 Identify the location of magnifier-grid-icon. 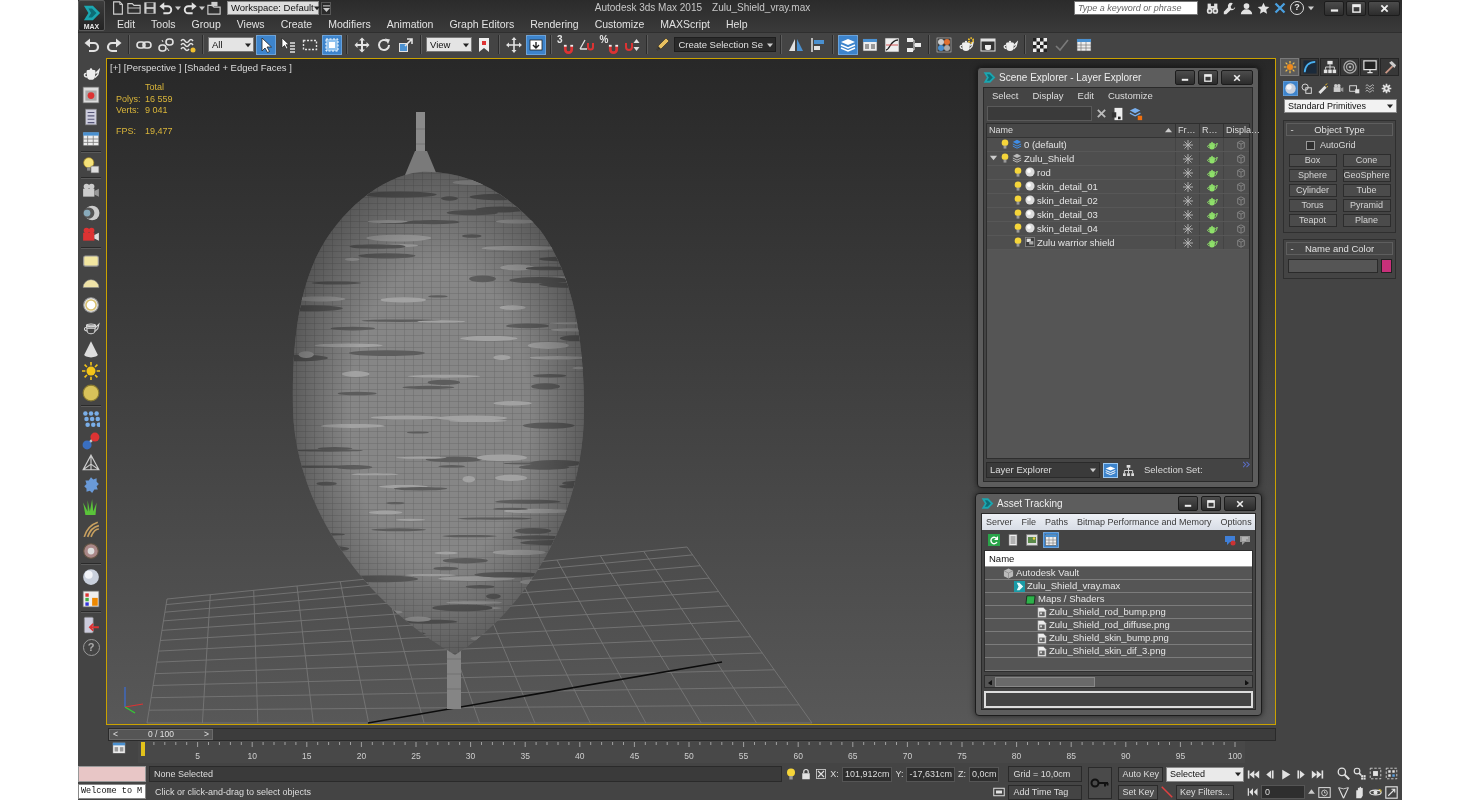
(1359, 774).